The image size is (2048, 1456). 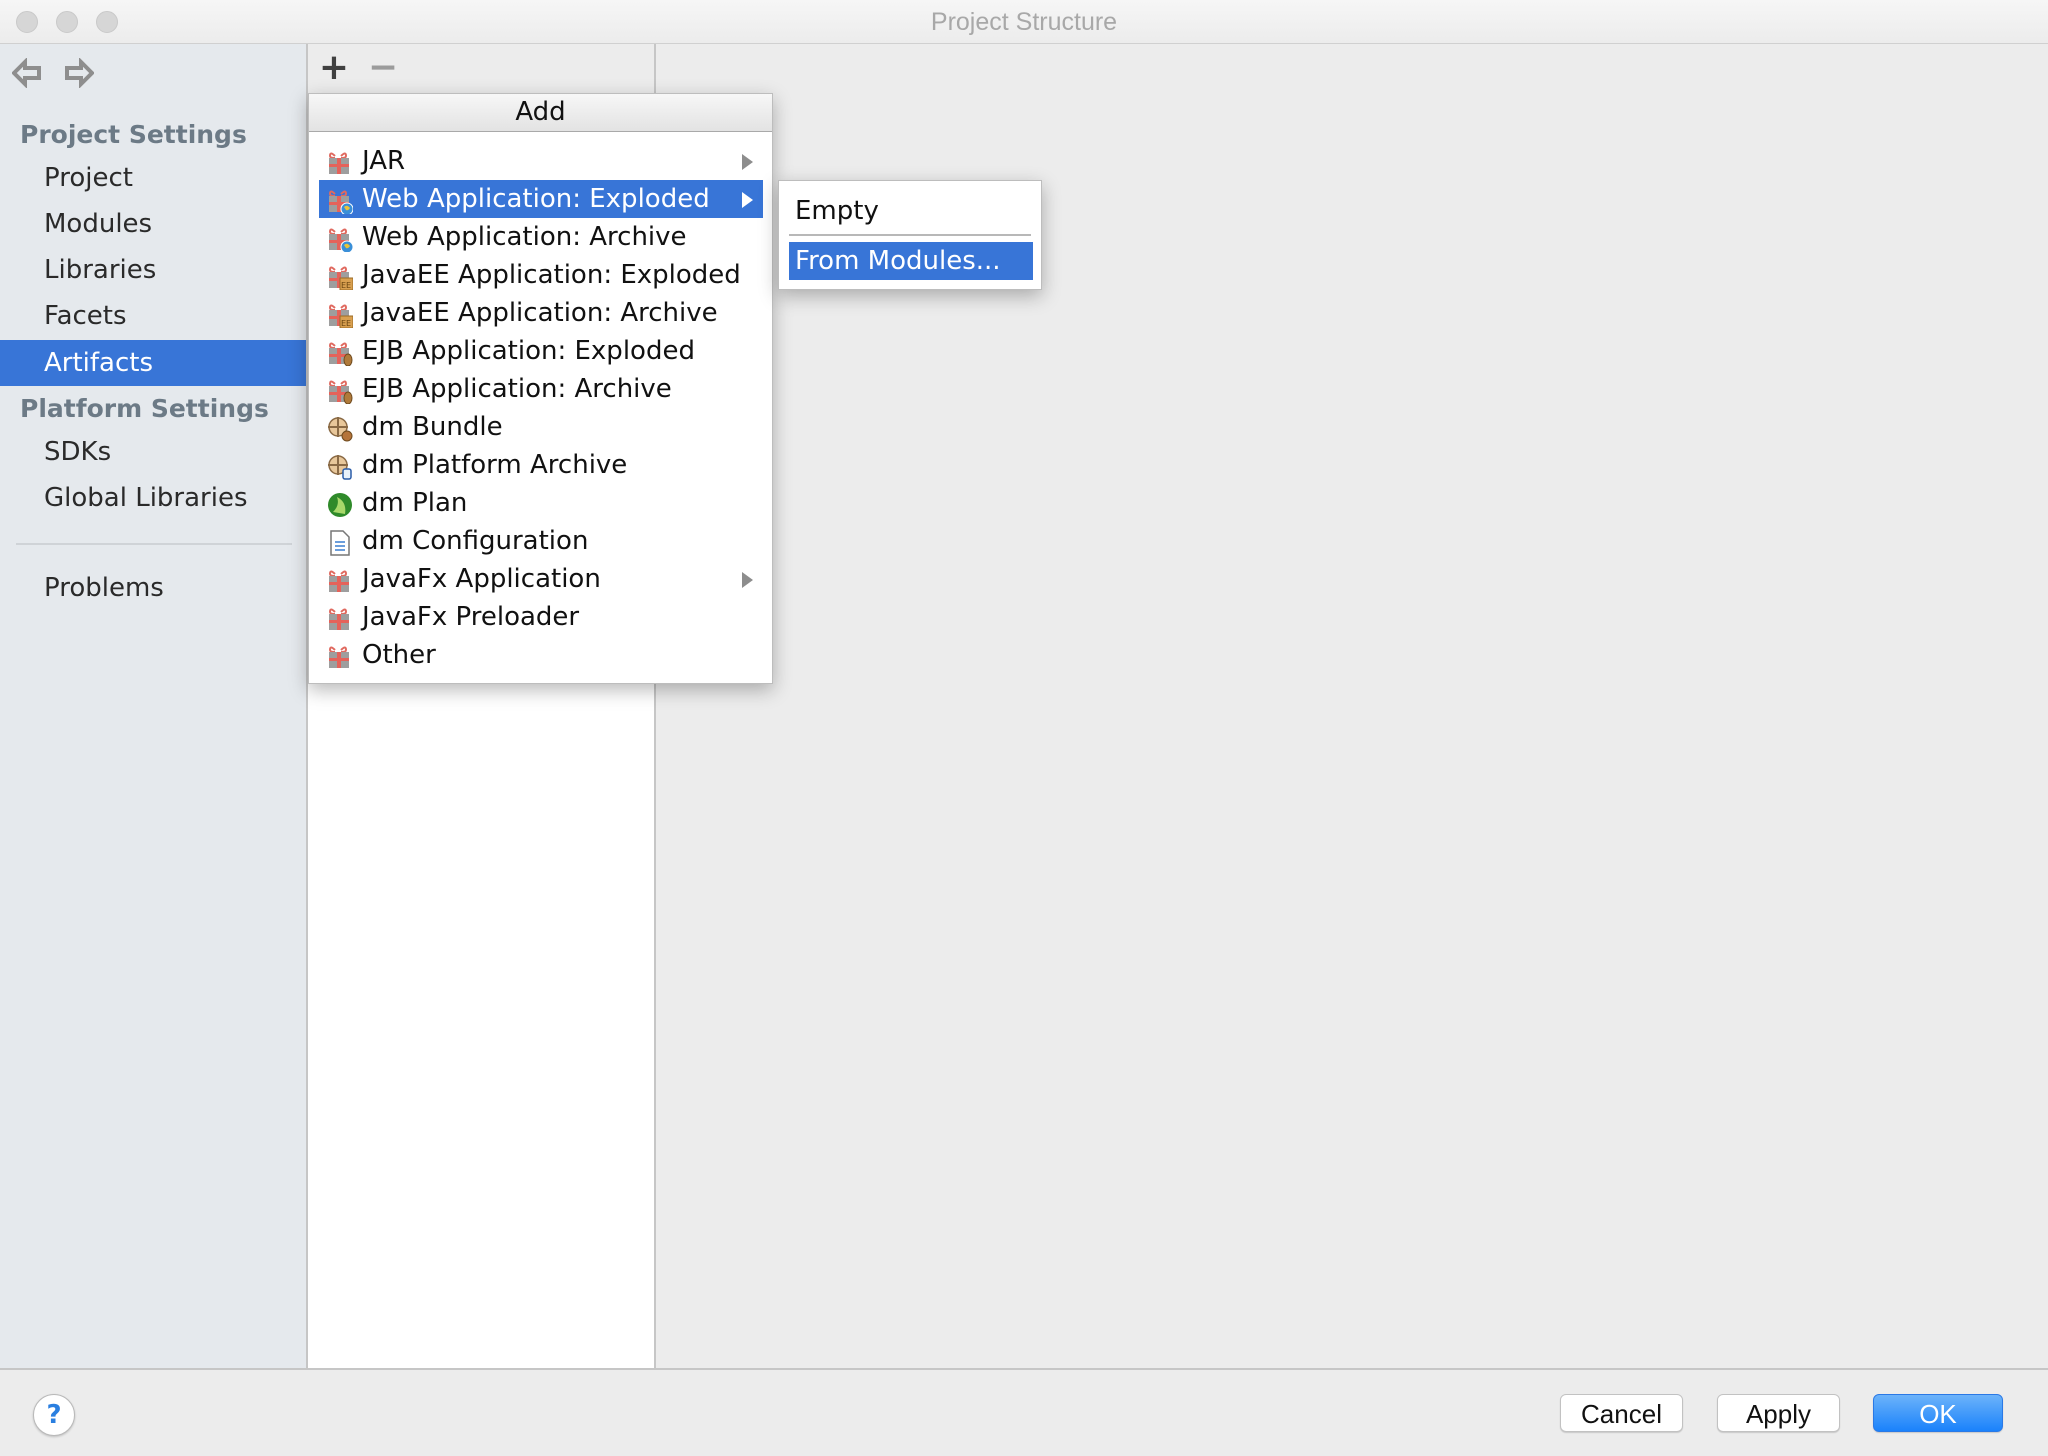 I want to click on sidebar-item-problems: Problems, so click(x=153, y=588).